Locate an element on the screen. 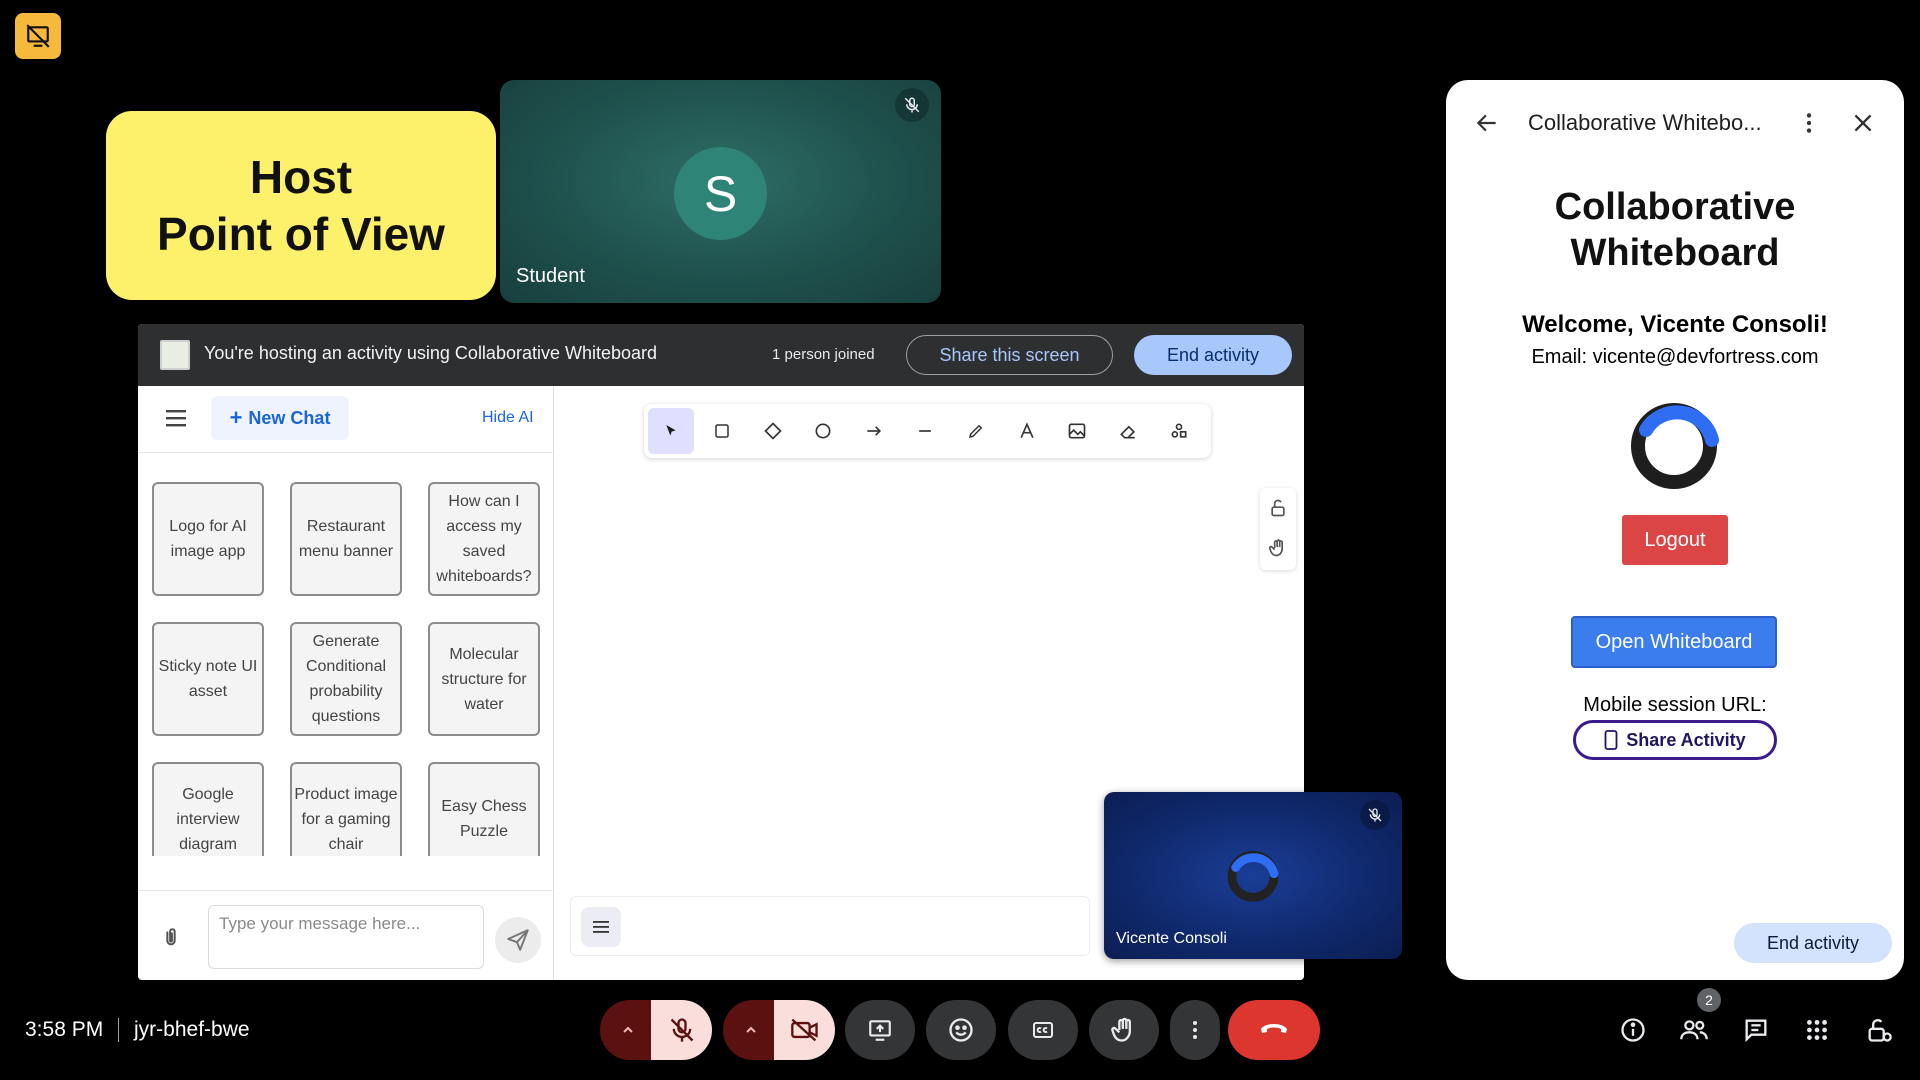 The height and width of the screenshot is (1080, 1920). send-icon is located at coordinates (518, 940).